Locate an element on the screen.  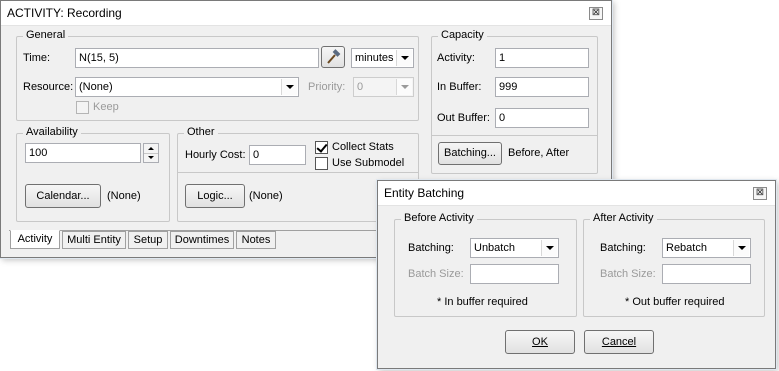
after-batching-select: Rebatch is located at coordinates (706, 248).